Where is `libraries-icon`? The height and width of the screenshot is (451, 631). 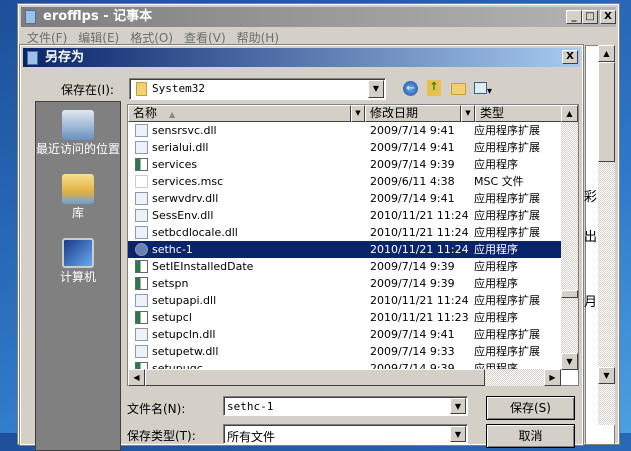 libraries-icon is located at coordinates (78, 189).